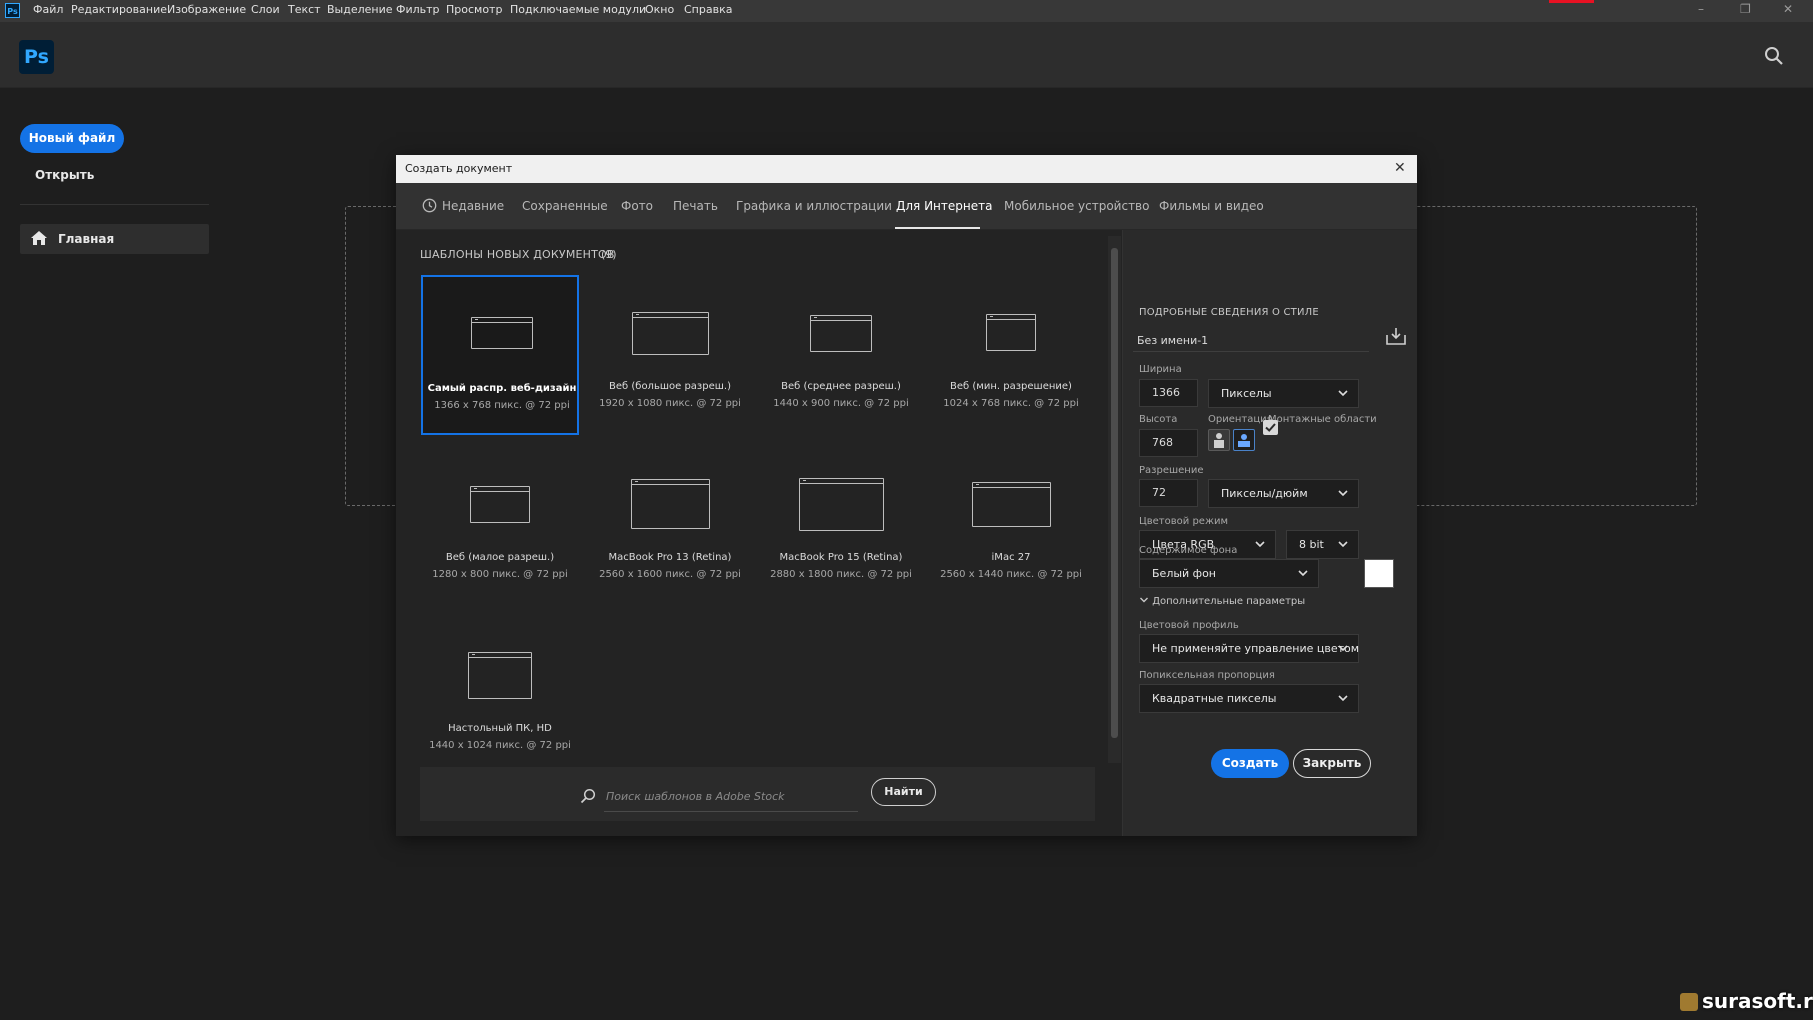  What do you see at coordinates (500, 728) in the screenshot?
I see `template-title: Настольный ПК, HD` at bounding box center [500, 728].